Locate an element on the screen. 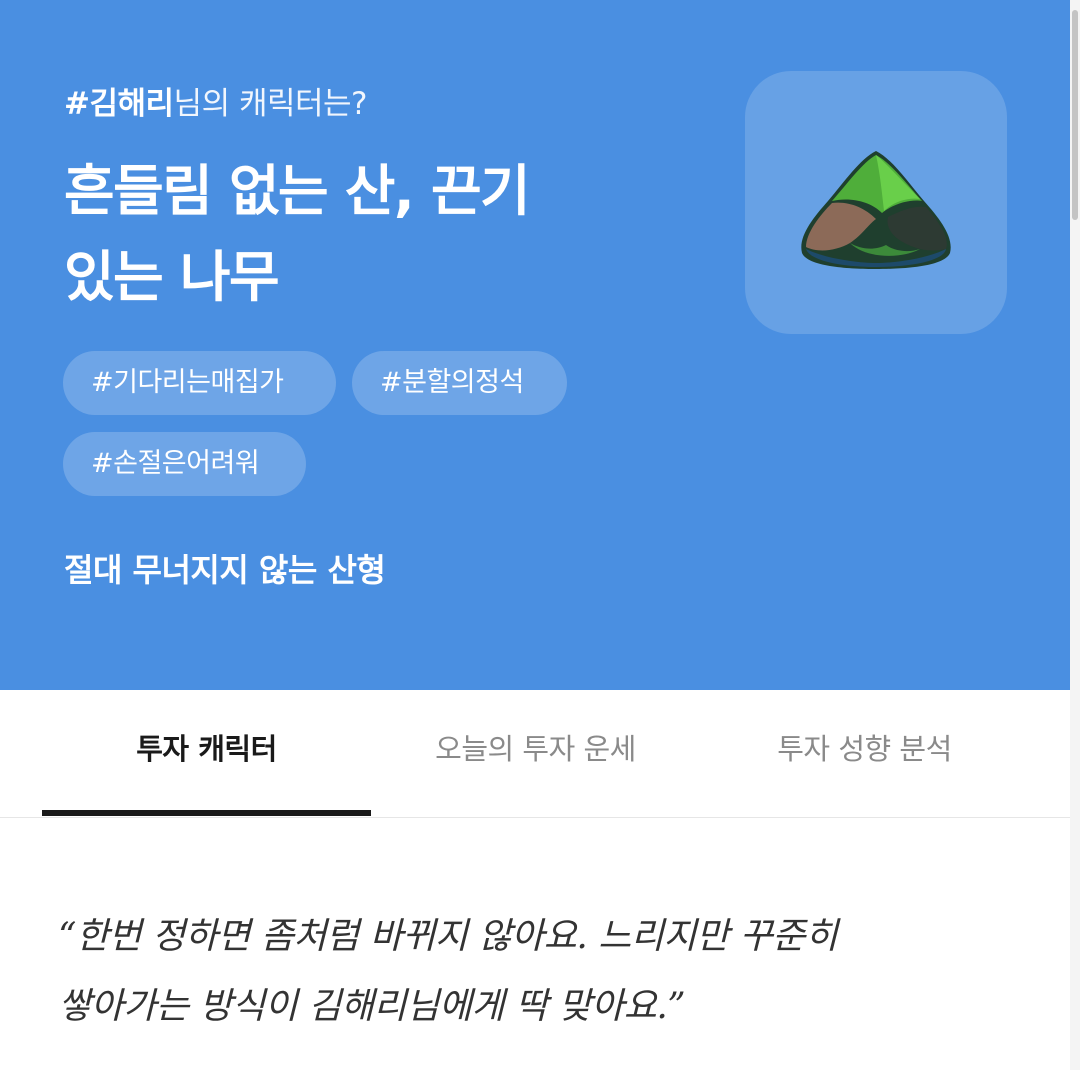 Image resolution: width=1080 pixels, height=1070 pixels. hero-eyebrow: #김해리님의 캐릭터는? is located at coordinates (215, 100).